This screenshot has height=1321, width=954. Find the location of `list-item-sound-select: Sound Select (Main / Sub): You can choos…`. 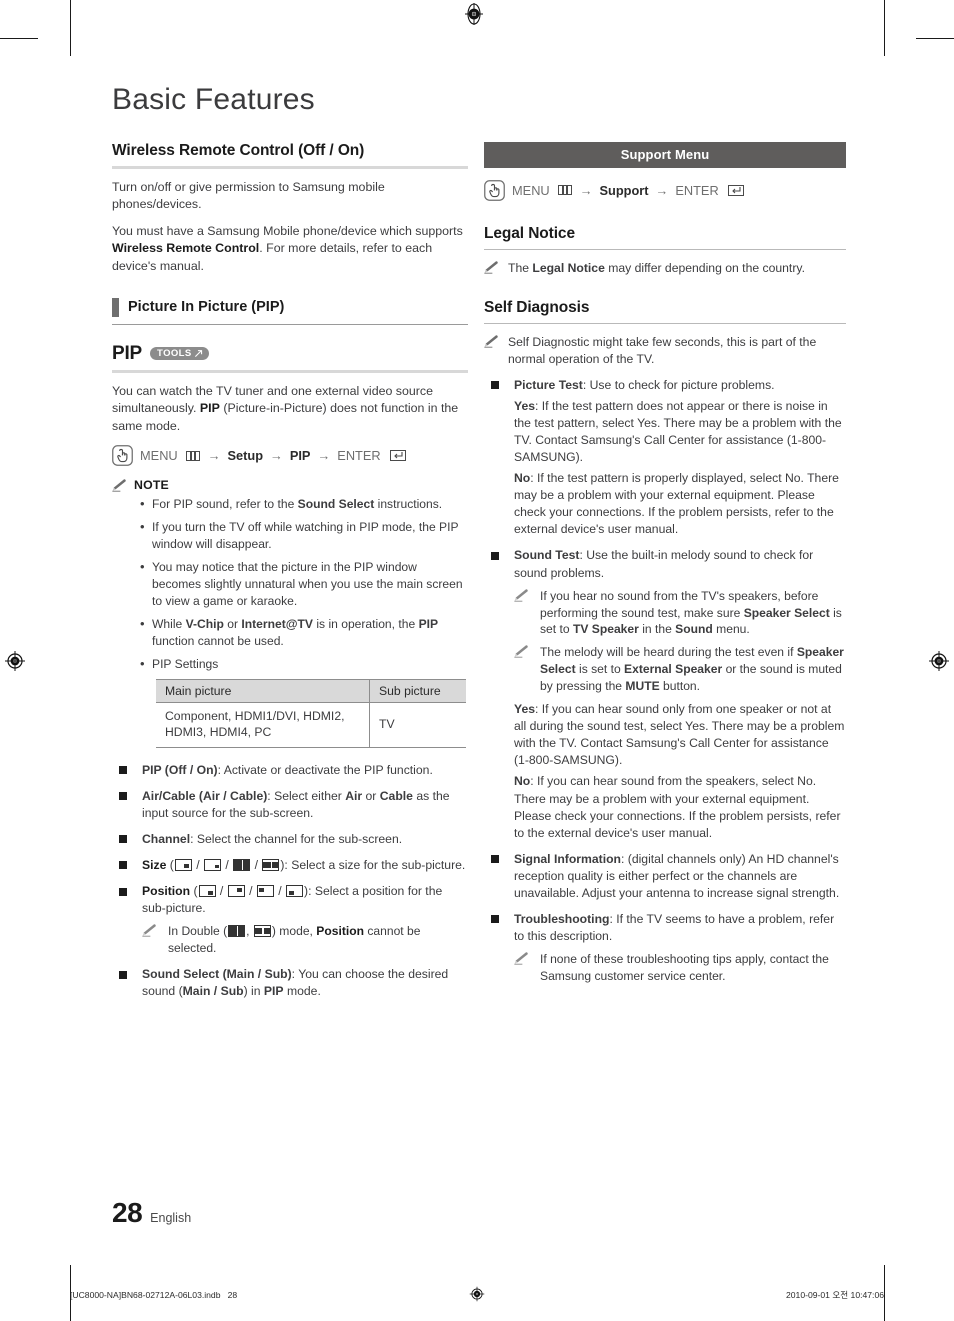

list-item-sound-select: Sound Select (Main / Sub): You can choos… is located at coordinates (290, 983).